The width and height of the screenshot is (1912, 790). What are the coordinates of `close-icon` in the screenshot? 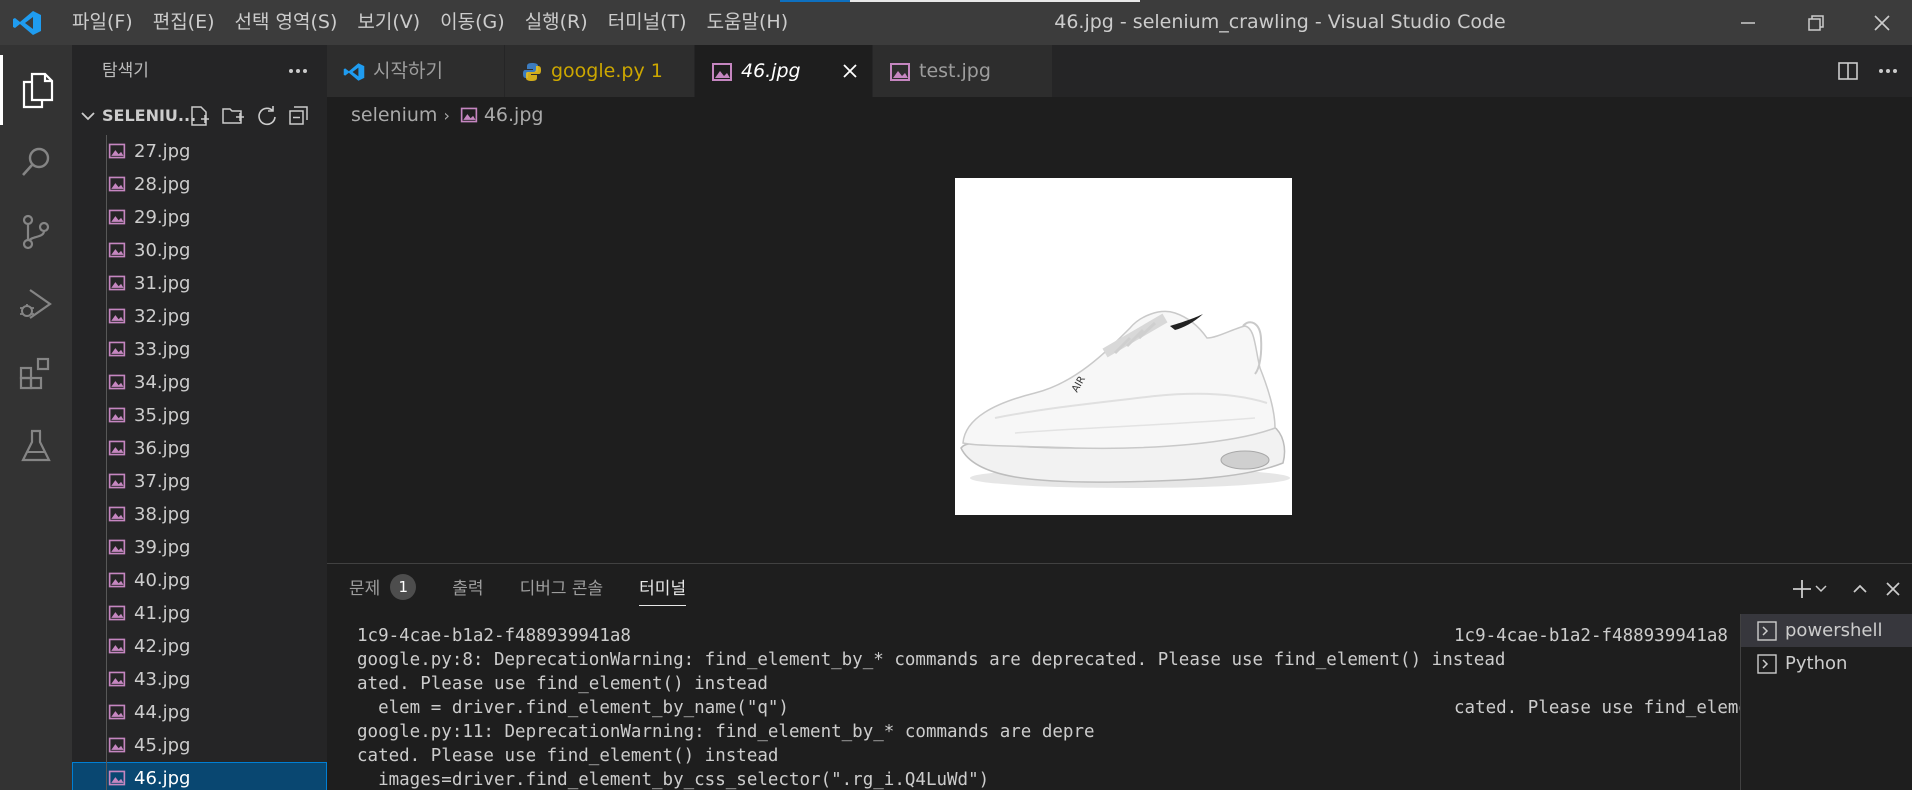 It's located at (1893, 589).